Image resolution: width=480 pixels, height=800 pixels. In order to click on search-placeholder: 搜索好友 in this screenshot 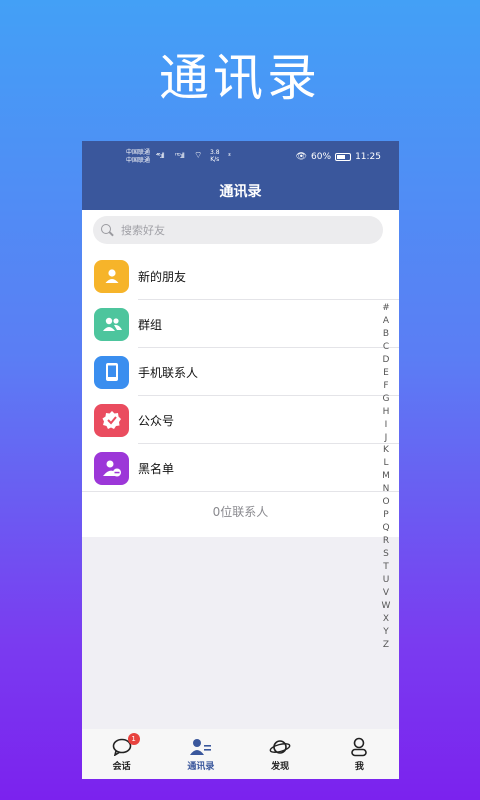, I will do `click(143, 230)`.